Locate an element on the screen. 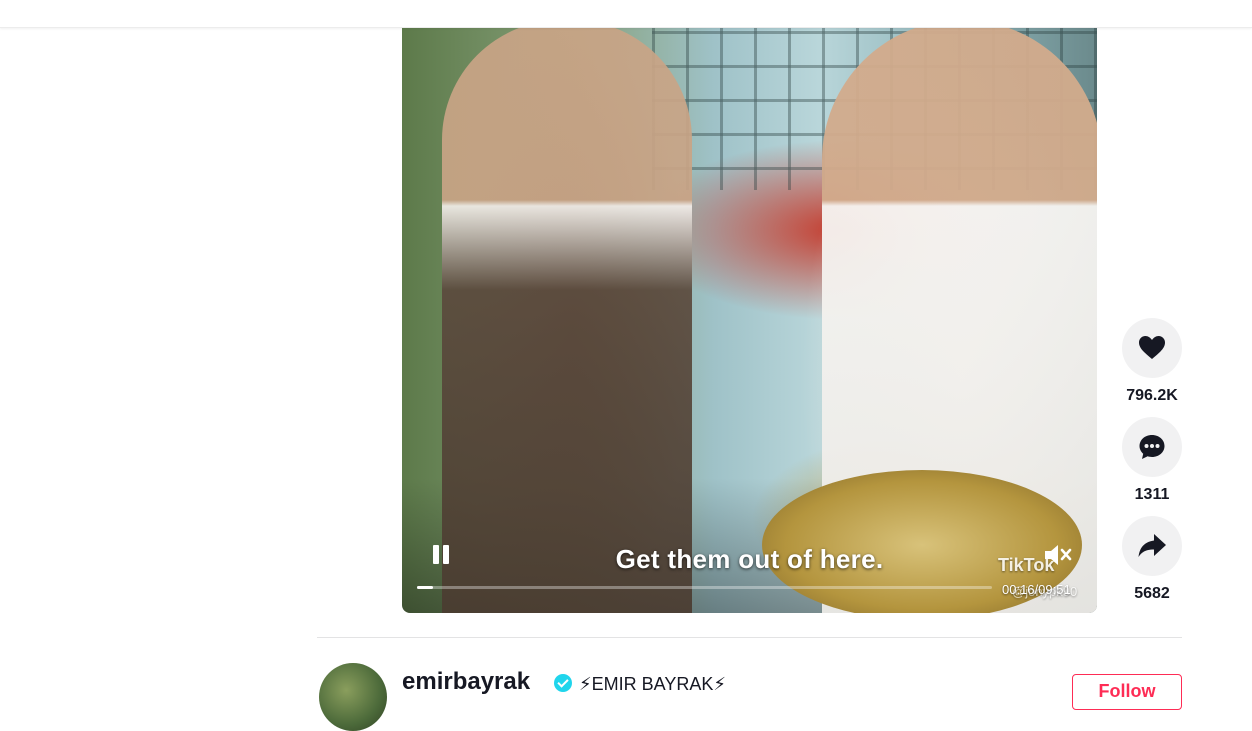 This screenshot has height=731, width=1252. section-divider is located at coordinates (749, 637).